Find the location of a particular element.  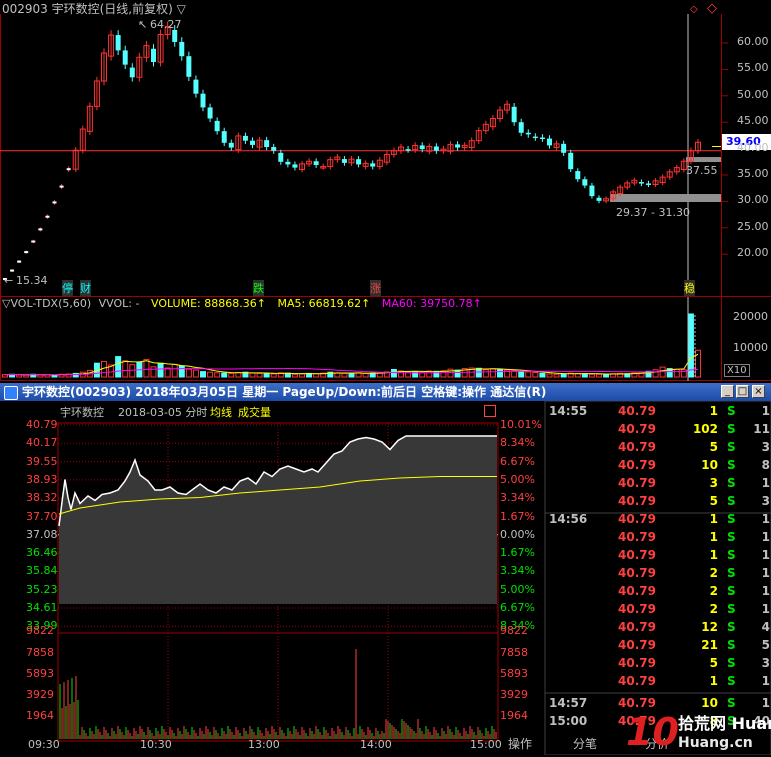

tab-tick: 分笔 is located at coordinates (585, 744).